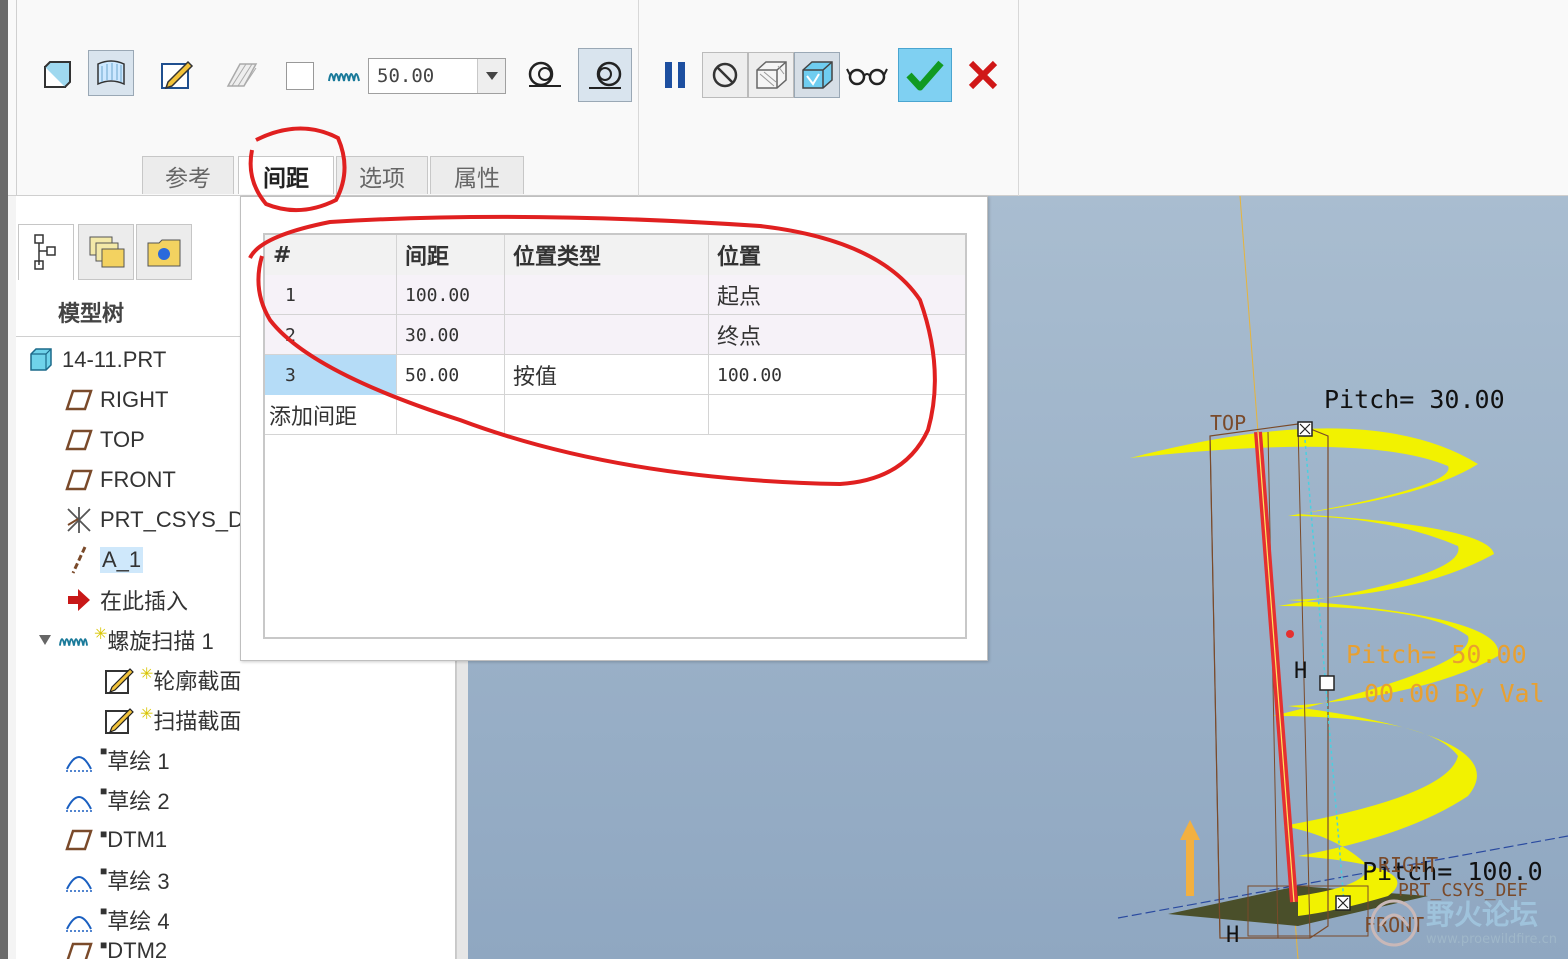 The image size is (1568, 959). I want to click on tree-item-sweep-section: ✳扫描截面, so click(172, 720).